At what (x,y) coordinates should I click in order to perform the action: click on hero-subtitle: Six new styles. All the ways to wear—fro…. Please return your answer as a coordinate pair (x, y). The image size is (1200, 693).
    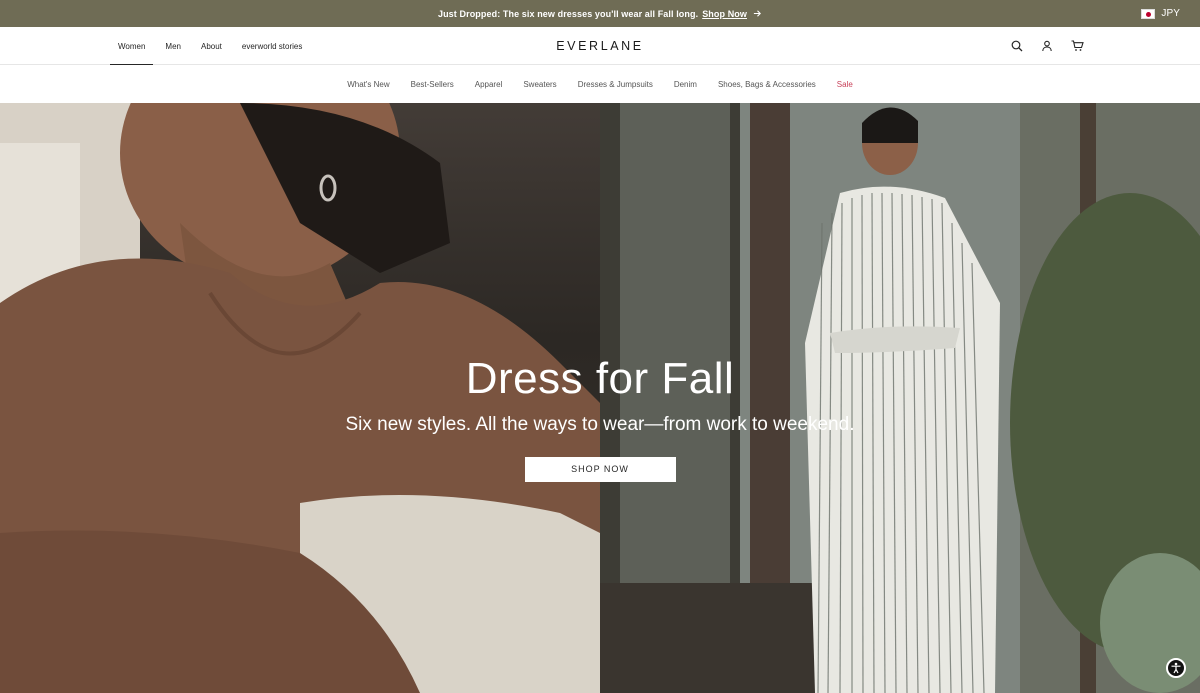
    Looking at the image, I should click on (600, 424).